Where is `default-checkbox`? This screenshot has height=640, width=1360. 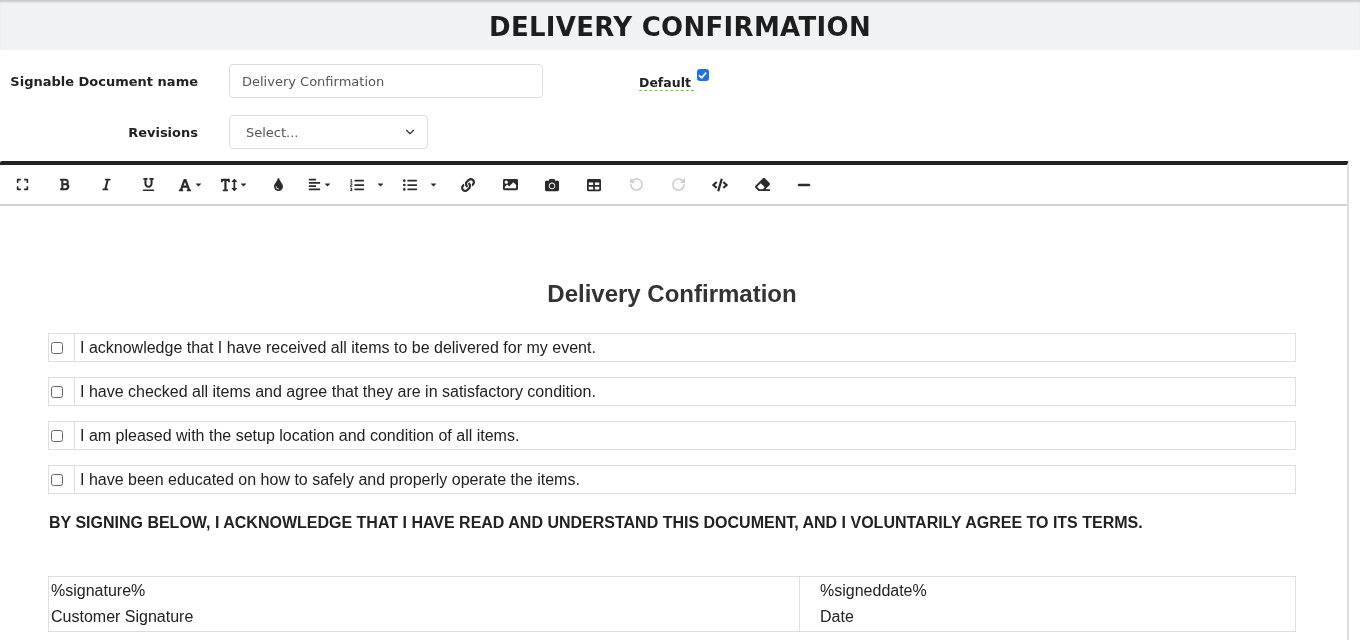 default-checkbox is located at coordinates (702, 75).